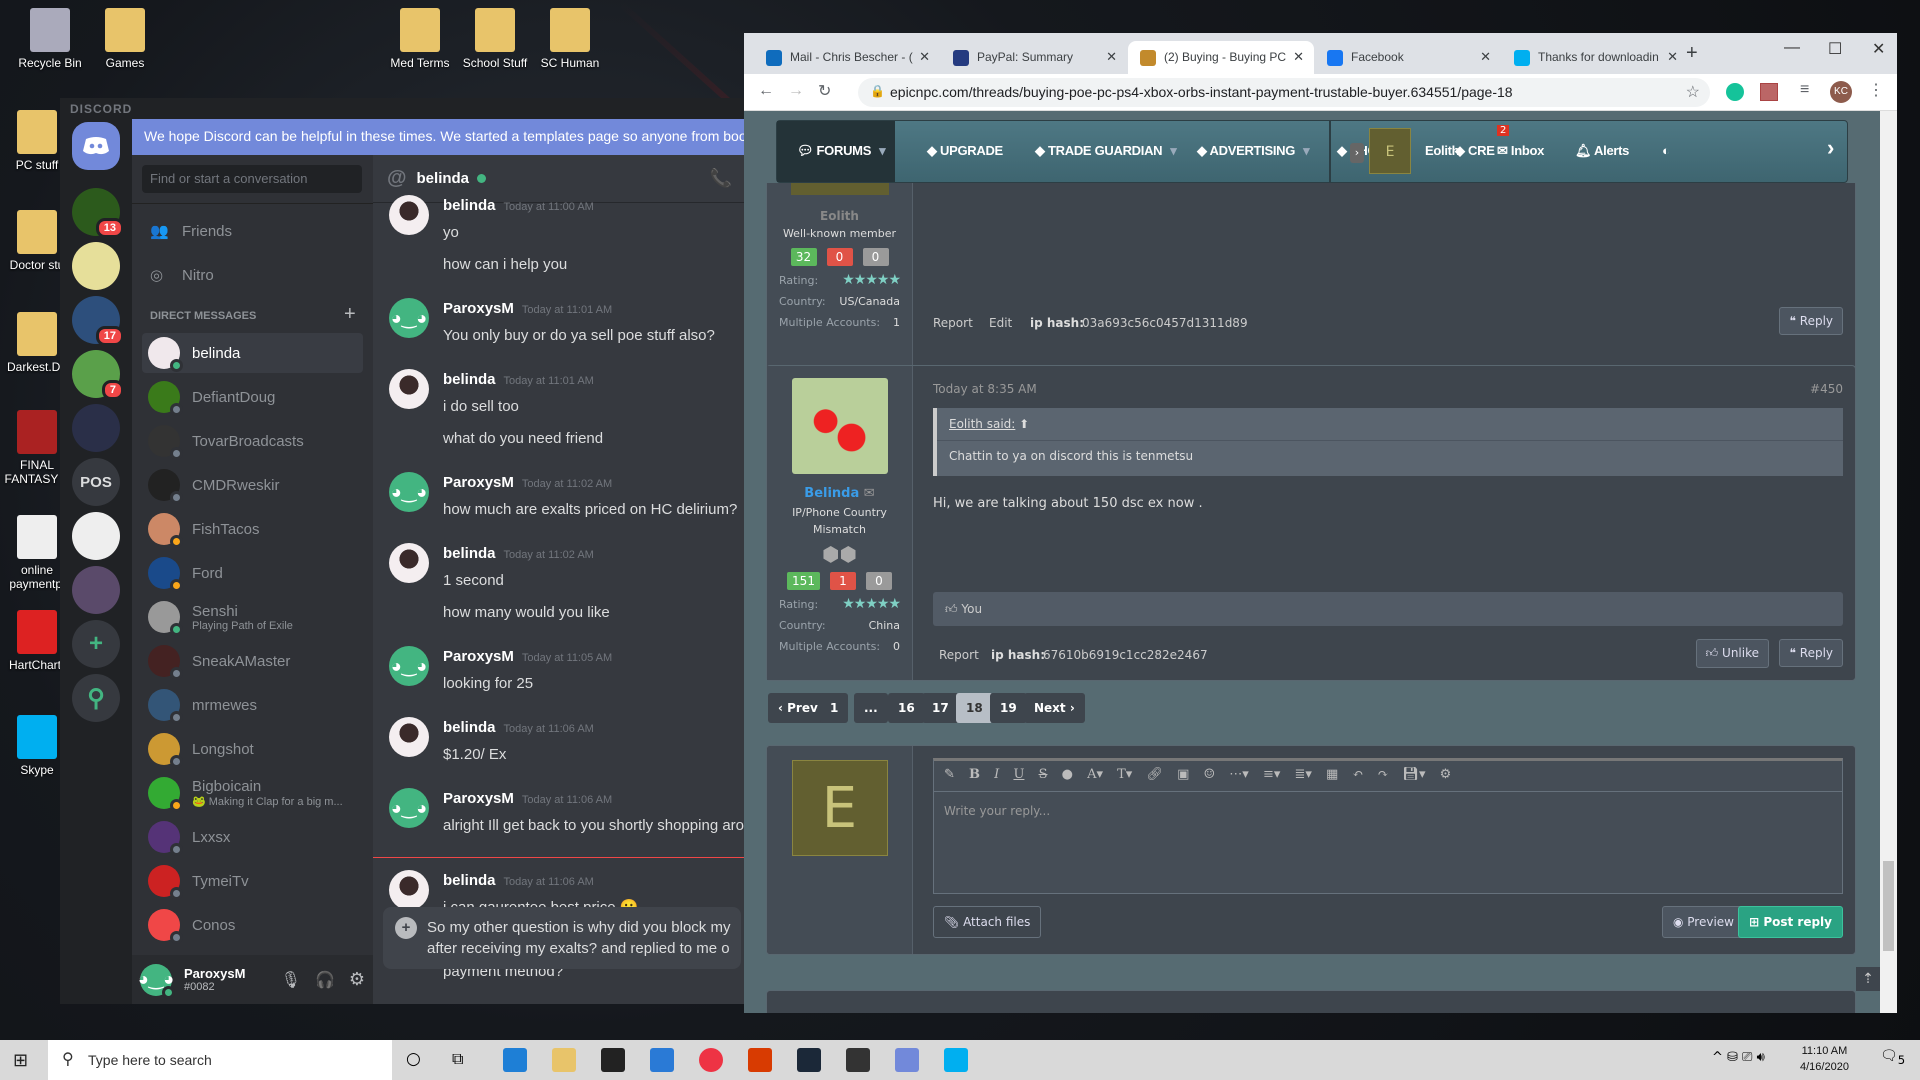  What do you see at coordinates (220, 1060) in the screenshot?
I see `taskbar-search: ⚲ Type here to search` at bounding box center [220, 1060].